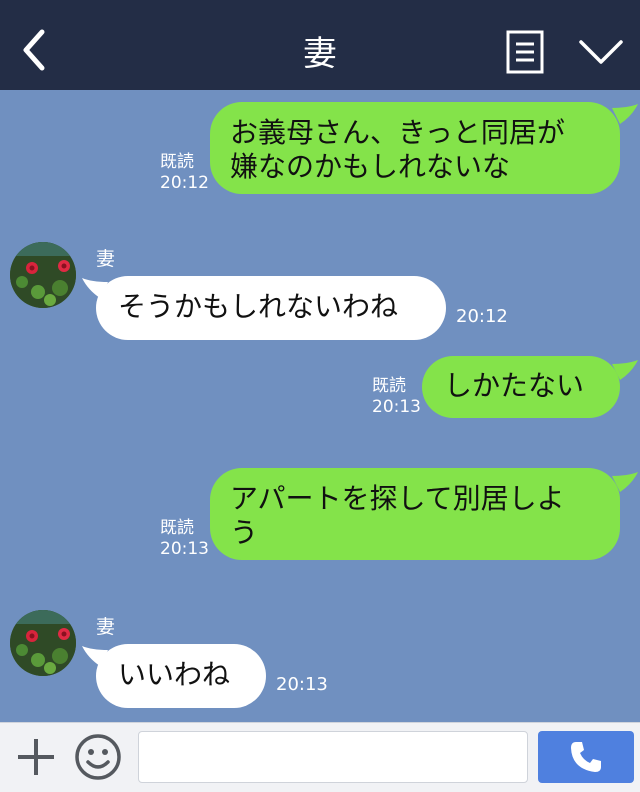 This screenshot has width=640, height=792. Describe the element at coordinates (397, 515) in the screenshot. I see `message-text: アパートを探して別居しよ う` at that location.